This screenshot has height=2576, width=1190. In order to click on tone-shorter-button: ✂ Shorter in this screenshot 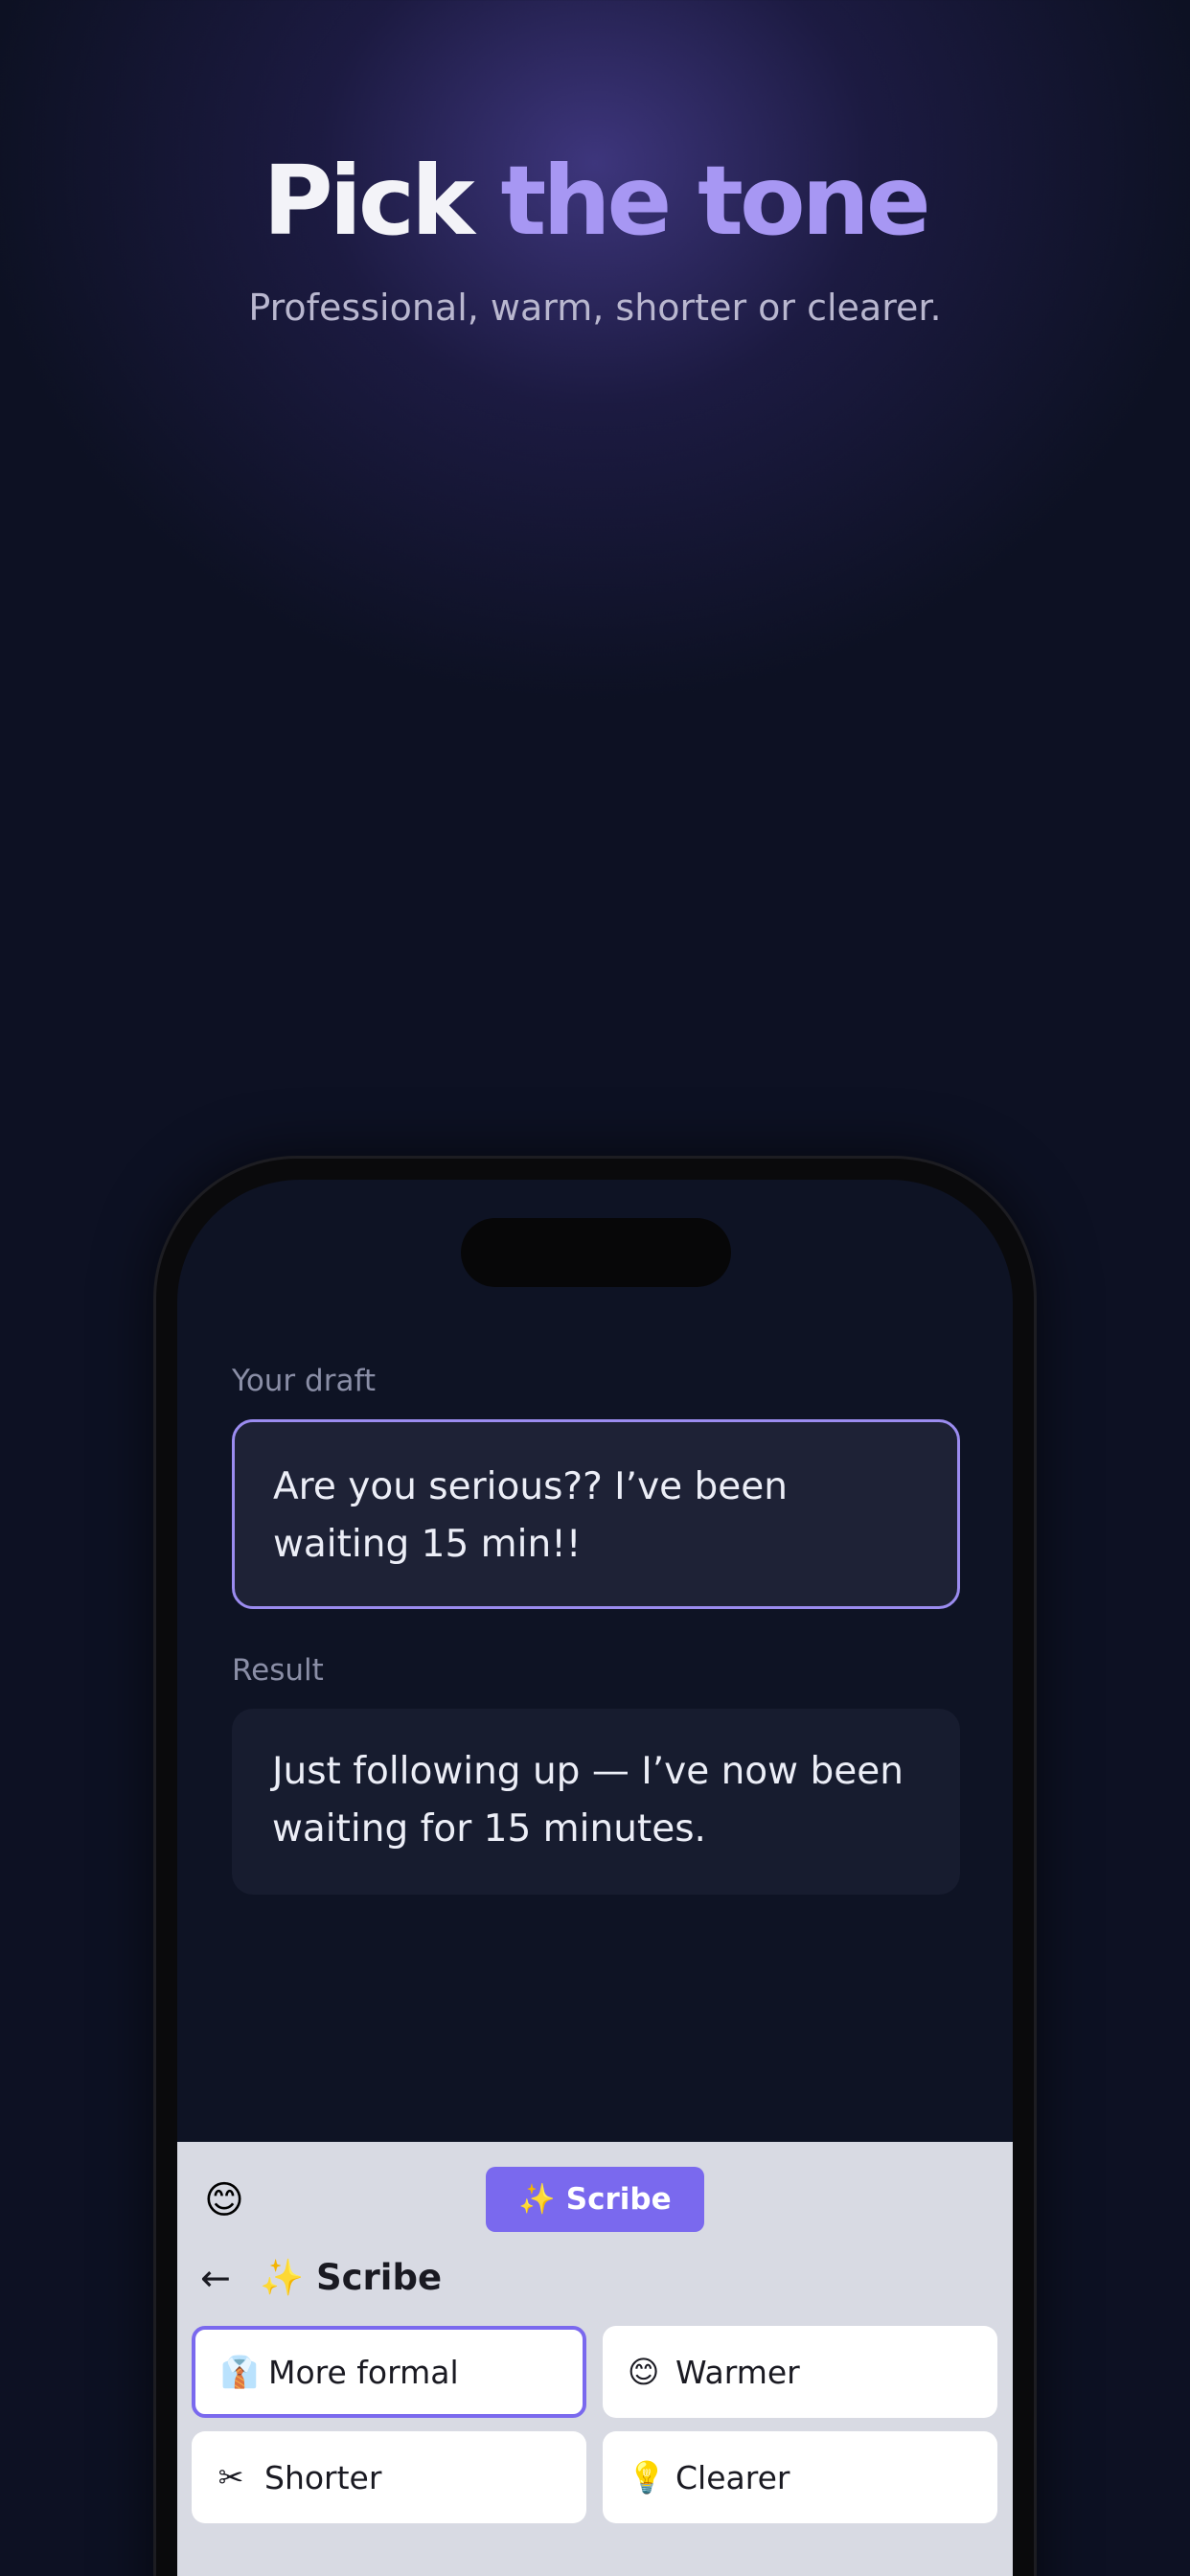, I will do `click(389, 2477)`.